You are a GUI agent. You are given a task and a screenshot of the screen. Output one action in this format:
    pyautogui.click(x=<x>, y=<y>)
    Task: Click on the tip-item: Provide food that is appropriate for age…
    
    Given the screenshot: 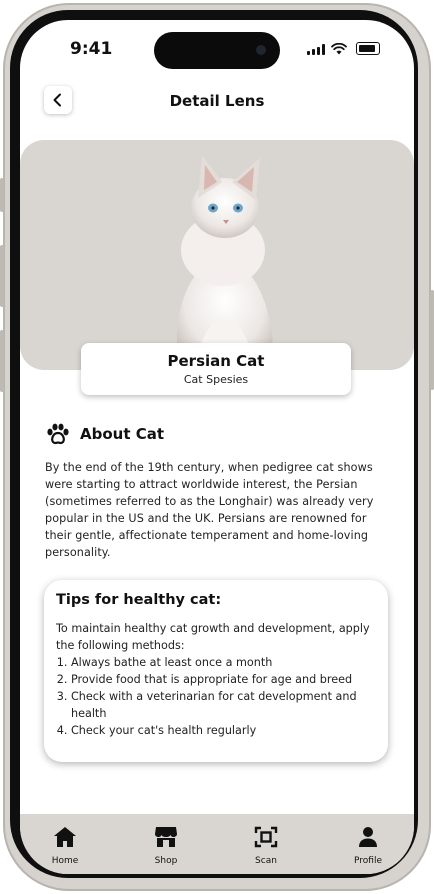 What is the action you would take?
    pyautogui.click(x=231, y=679)
    